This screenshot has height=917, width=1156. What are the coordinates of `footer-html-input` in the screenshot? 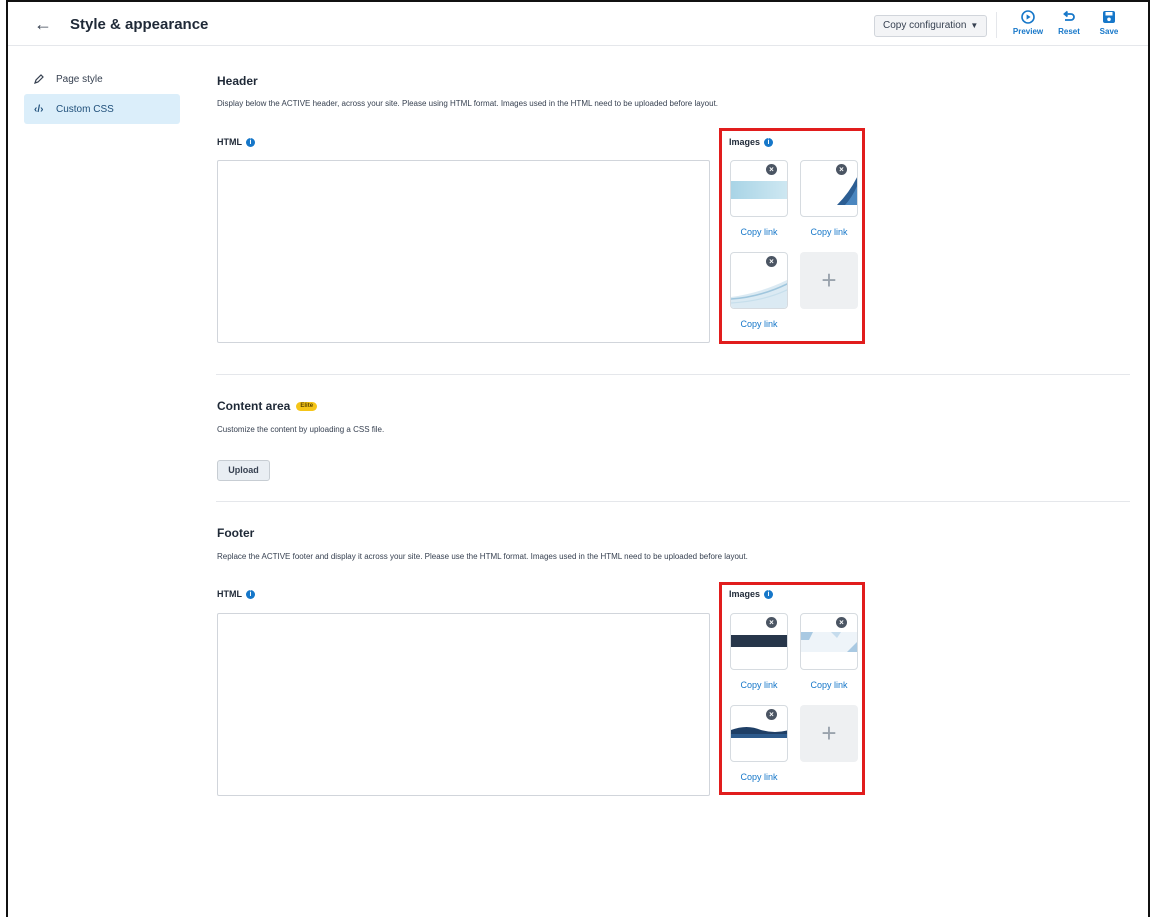 It's located at (463, 704).